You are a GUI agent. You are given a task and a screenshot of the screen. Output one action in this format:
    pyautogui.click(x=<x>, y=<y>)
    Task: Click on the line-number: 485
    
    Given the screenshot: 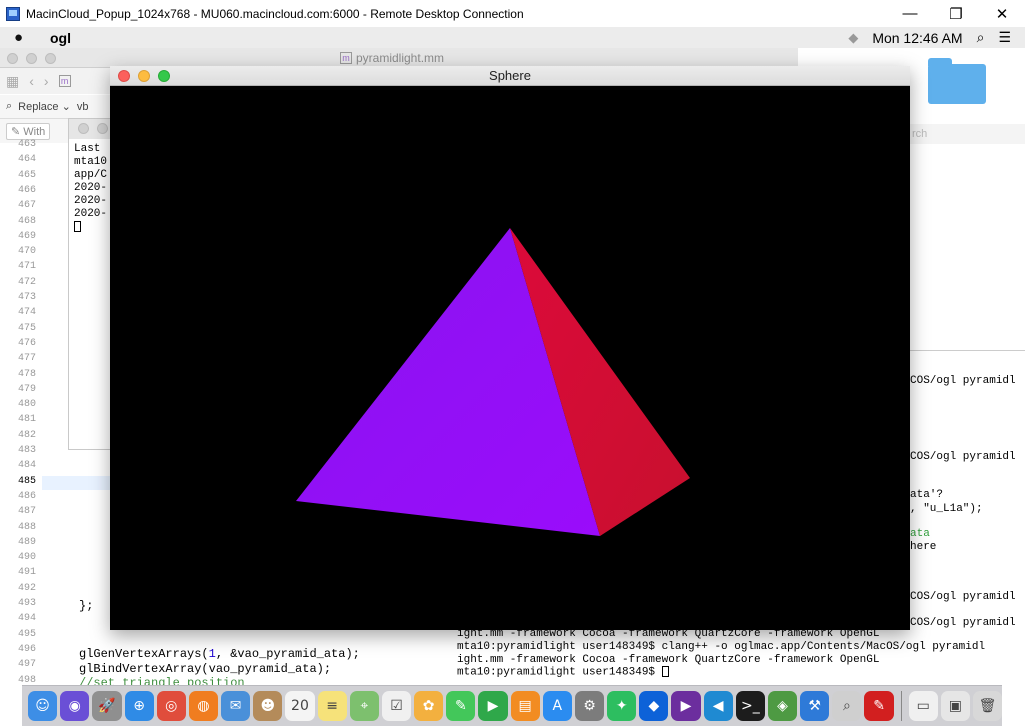 What is the action you would take?
    pyautogui.click(x=26, y=481)
    